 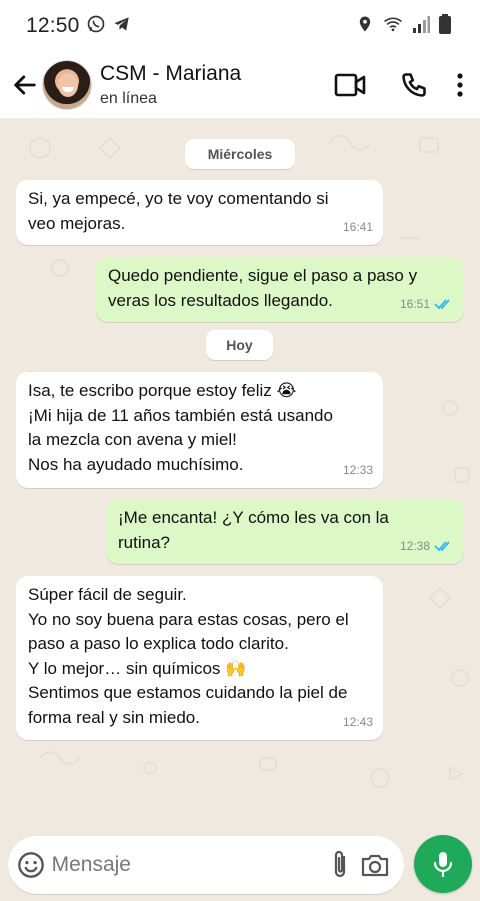 I want to click on back-button, so click(x=25, y=85).